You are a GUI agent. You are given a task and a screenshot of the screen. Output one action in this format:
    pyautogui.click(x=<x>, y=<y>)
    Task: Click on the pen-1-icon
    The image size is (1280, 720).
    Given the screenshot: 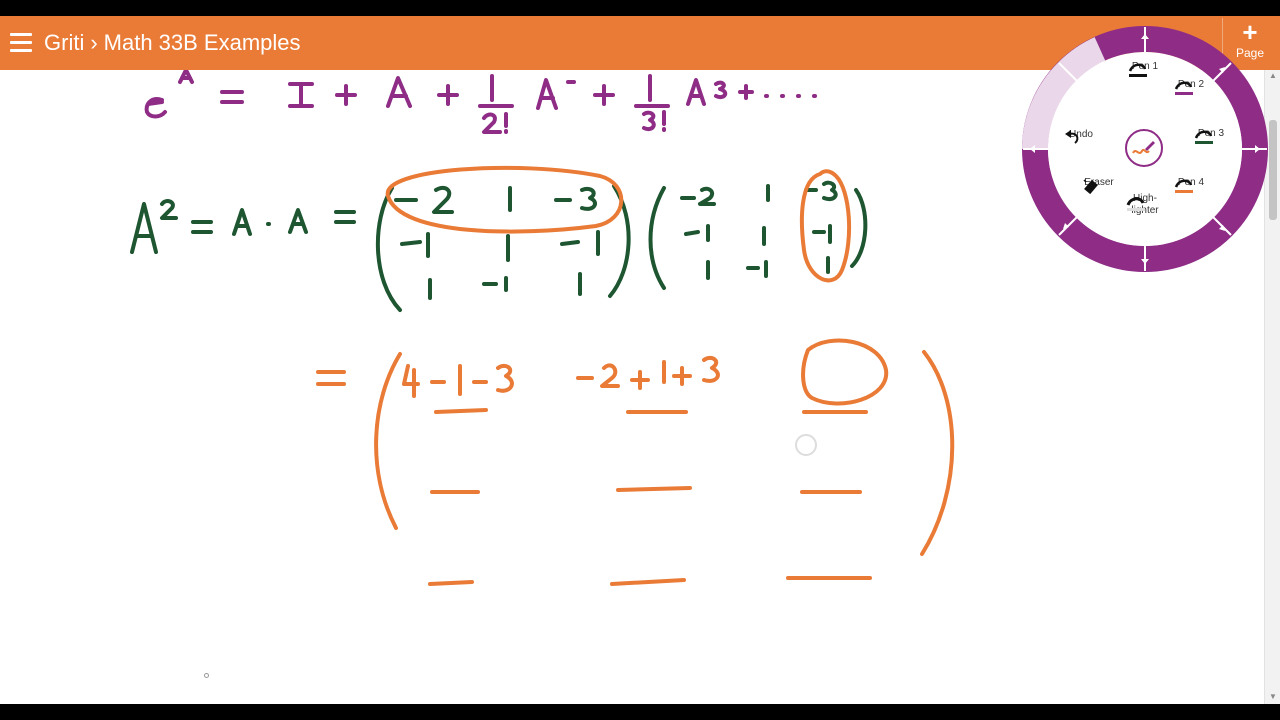 What is the action you would take?
    pyautogui.click(x=1137, y=70)
    